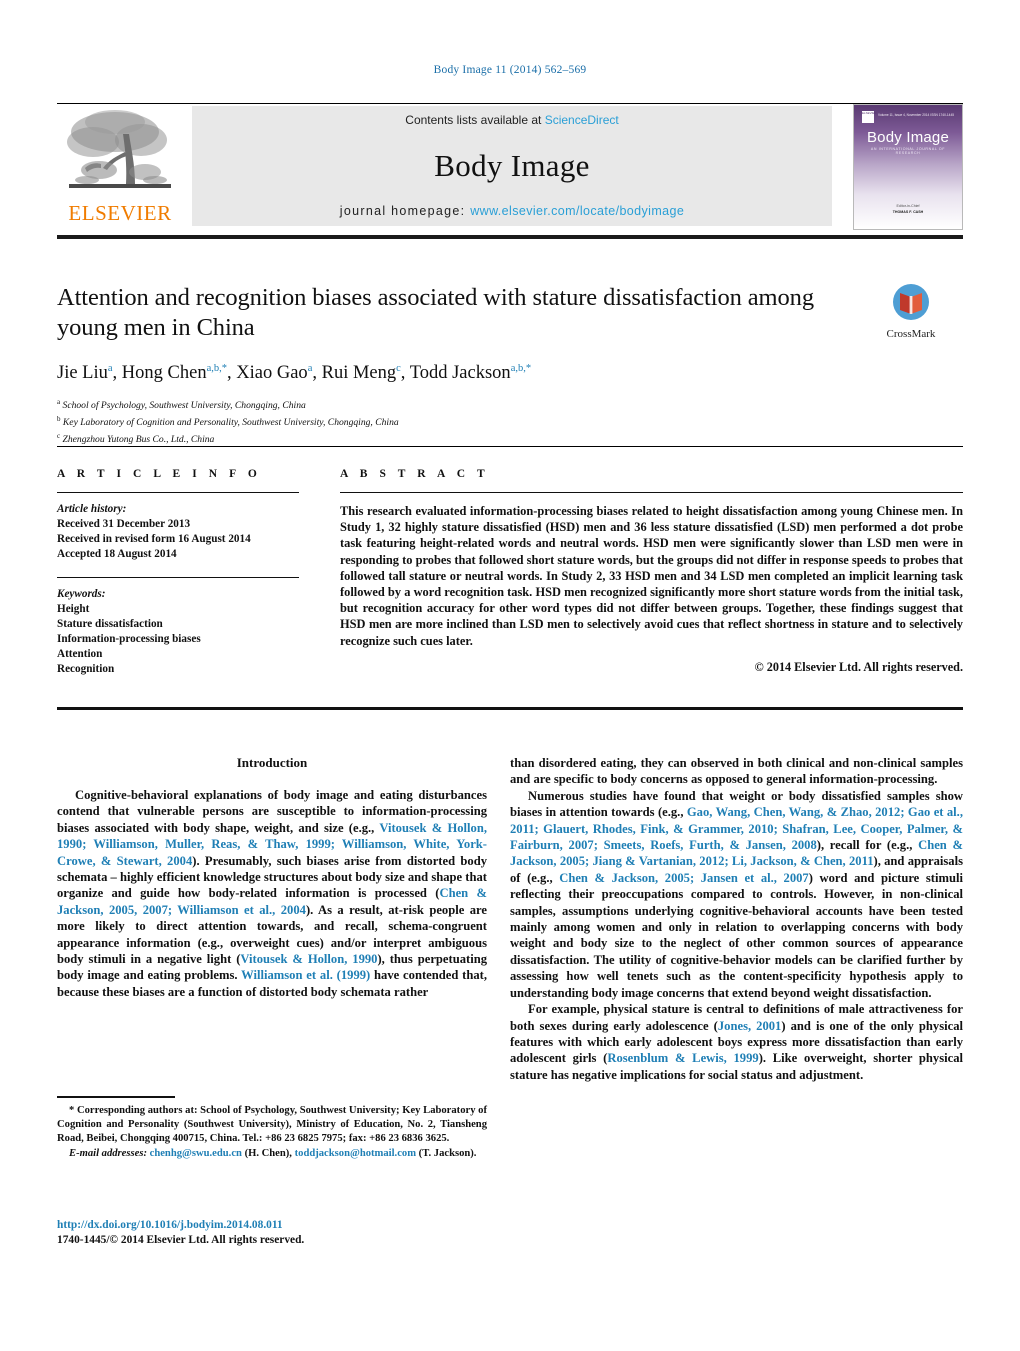 The image size is (1020, 1351). Describe the element at coordinates (908, 151) in the screenshot. I see `cover-journal-subtitle: AN INTERNATIONAL JOURNAL OF RESEARCH` at that location.